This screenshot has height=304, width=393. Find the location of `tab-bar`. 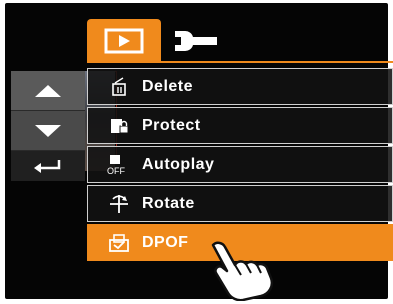

tab-bar is located at coordinates (240, 41).